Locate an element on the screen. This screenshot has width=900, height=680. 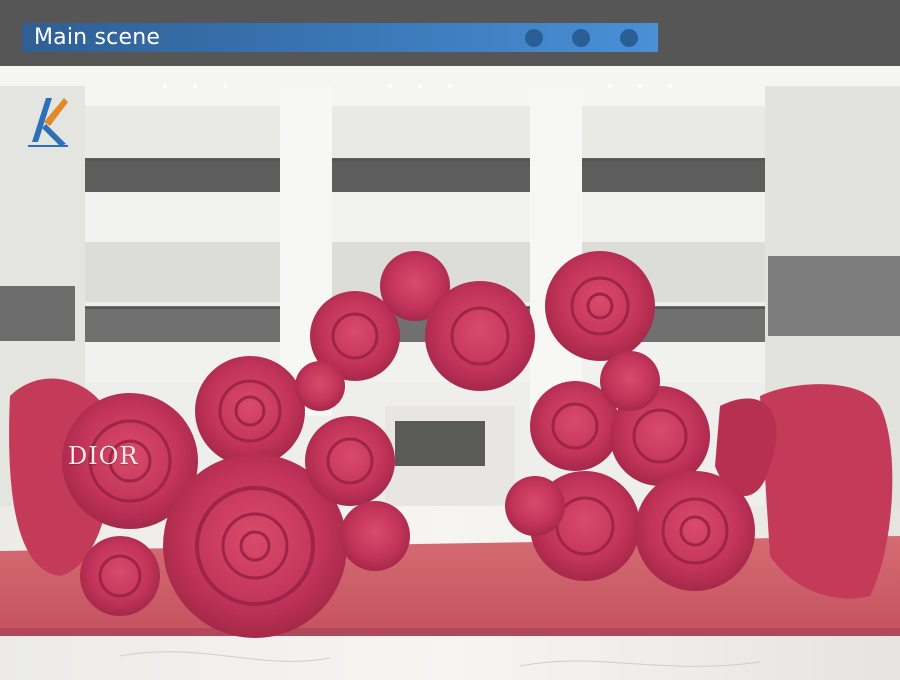
brand-sign-text: DIOR is located at coordinates (103, 456).